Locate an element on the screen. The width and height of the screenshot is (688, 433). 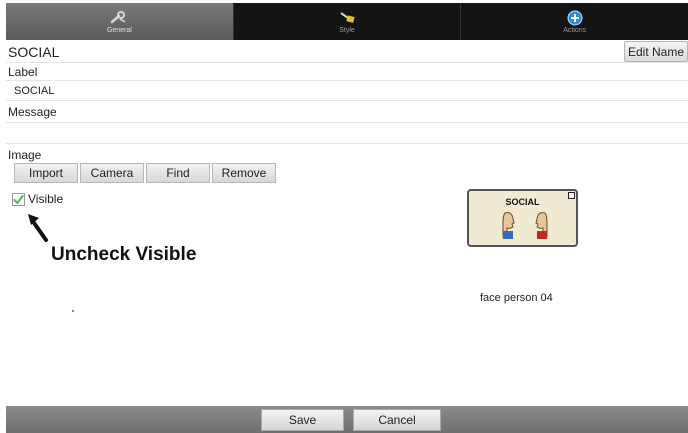
image-heading: Image is located at coordinates (25, 155).